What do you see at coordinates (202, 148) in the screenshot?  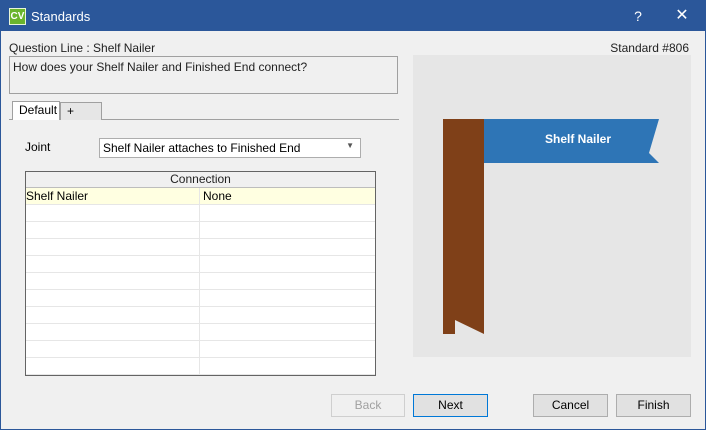 I see `joint-dropdown-value: Shelf Nailer attaches to Finished End` at bounding box center [202, 148].